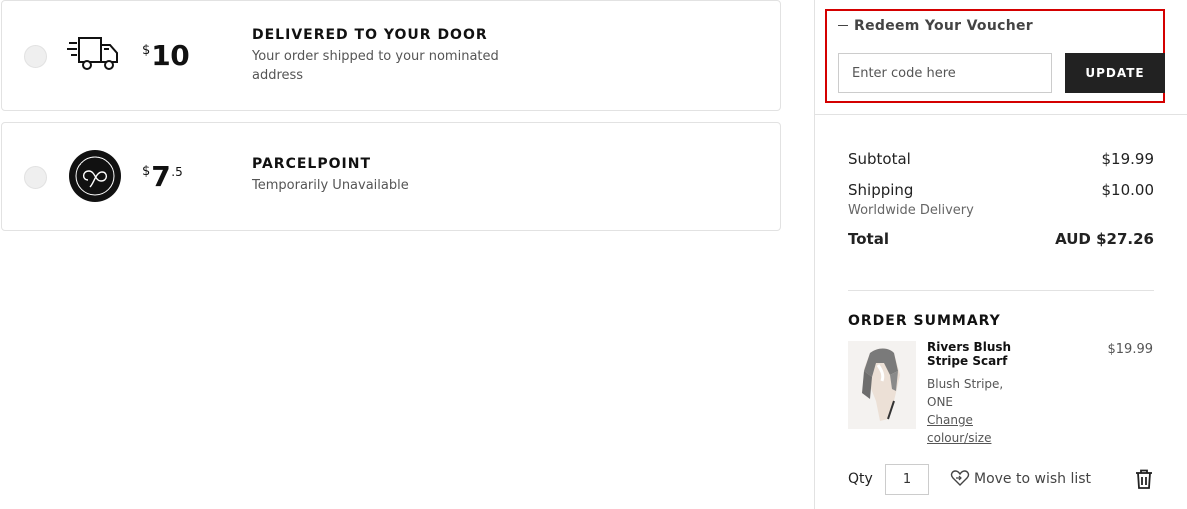 The width and height of the screenshot is (1187, 509). What do you see at coordinates (960, 478) in the screenshot?
I see `heart-icon` at bounding box center [960, 478].